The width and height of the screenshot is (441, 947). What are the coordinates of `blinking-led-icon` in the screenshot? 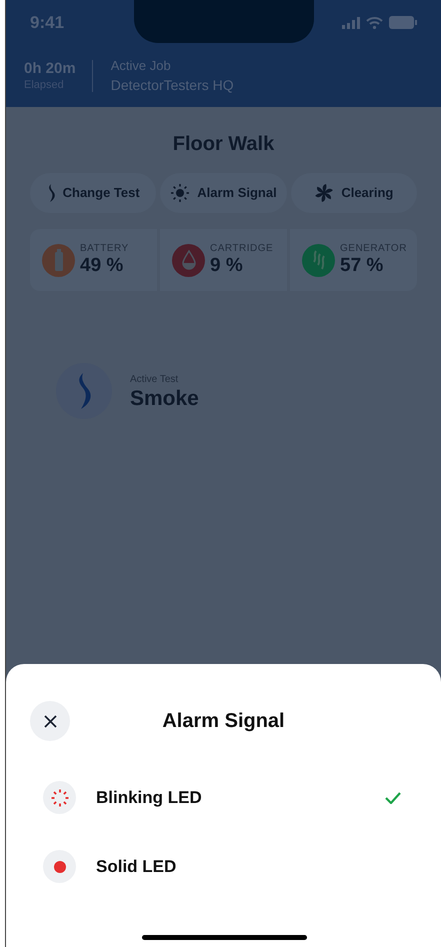 It's located at (60, 798).